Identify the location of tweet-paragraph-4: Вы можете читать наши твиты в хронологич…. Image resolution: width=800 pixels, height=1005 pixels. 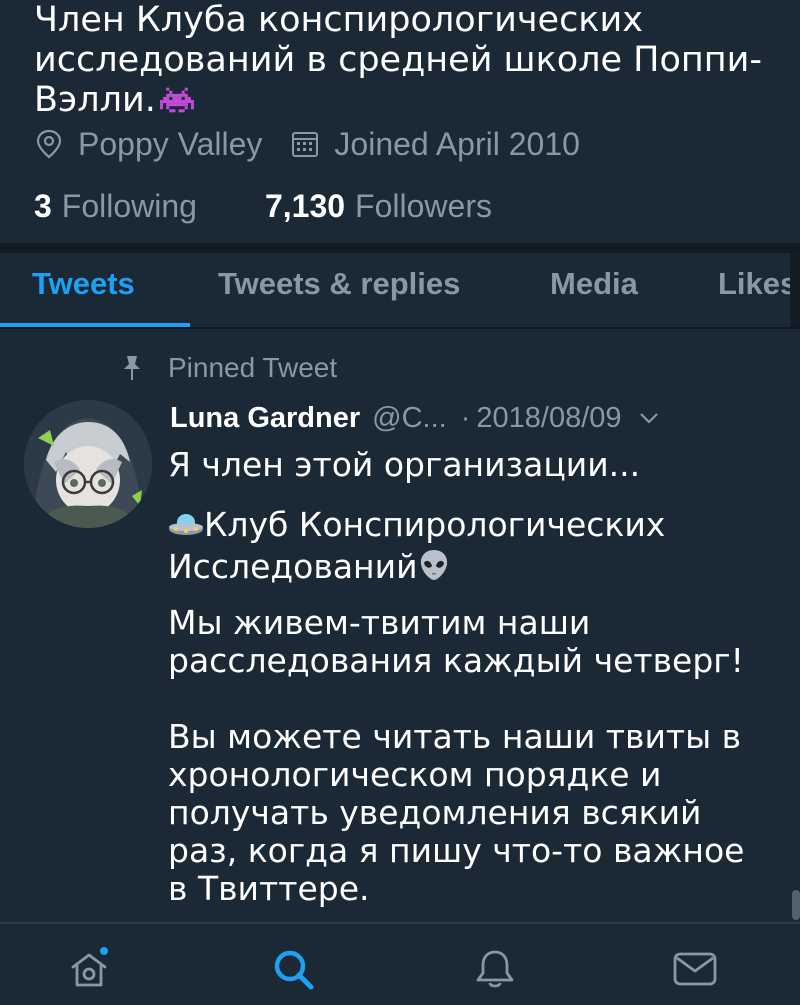
(456, 812).